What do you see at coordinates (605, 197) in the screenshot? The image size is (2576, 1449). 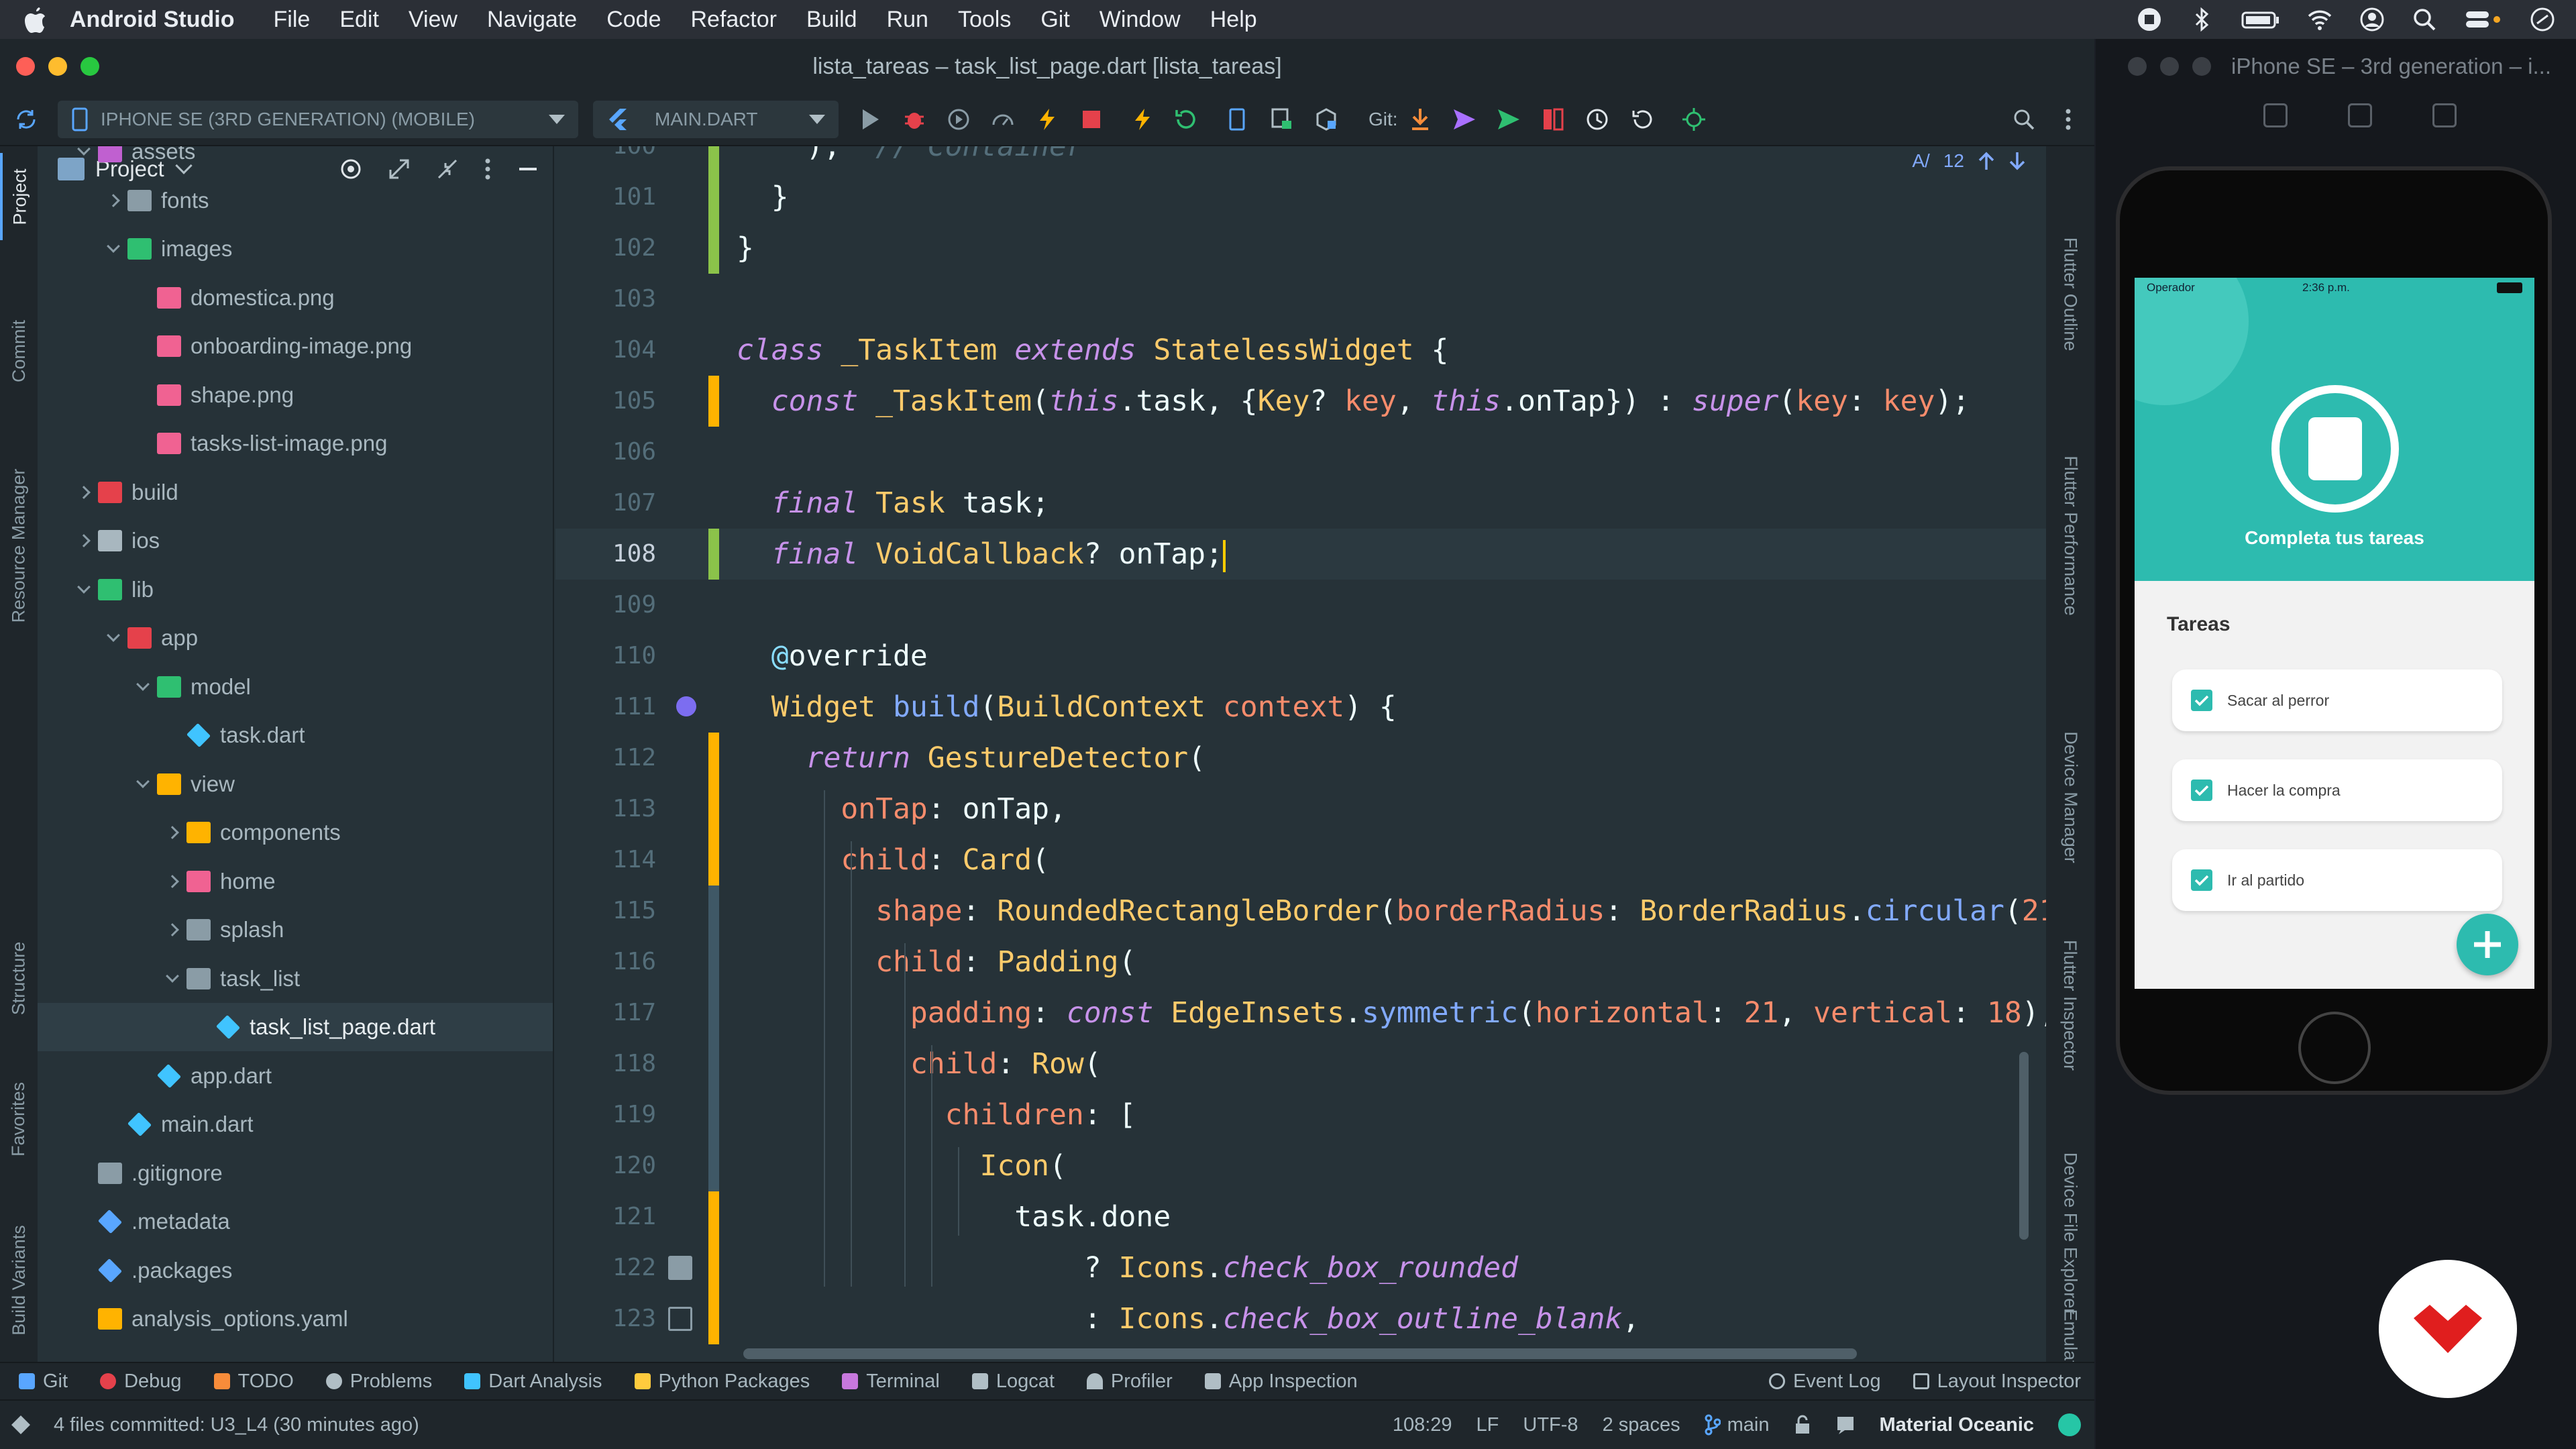 I see `line-number: 101` at bounding box center [605, 197].